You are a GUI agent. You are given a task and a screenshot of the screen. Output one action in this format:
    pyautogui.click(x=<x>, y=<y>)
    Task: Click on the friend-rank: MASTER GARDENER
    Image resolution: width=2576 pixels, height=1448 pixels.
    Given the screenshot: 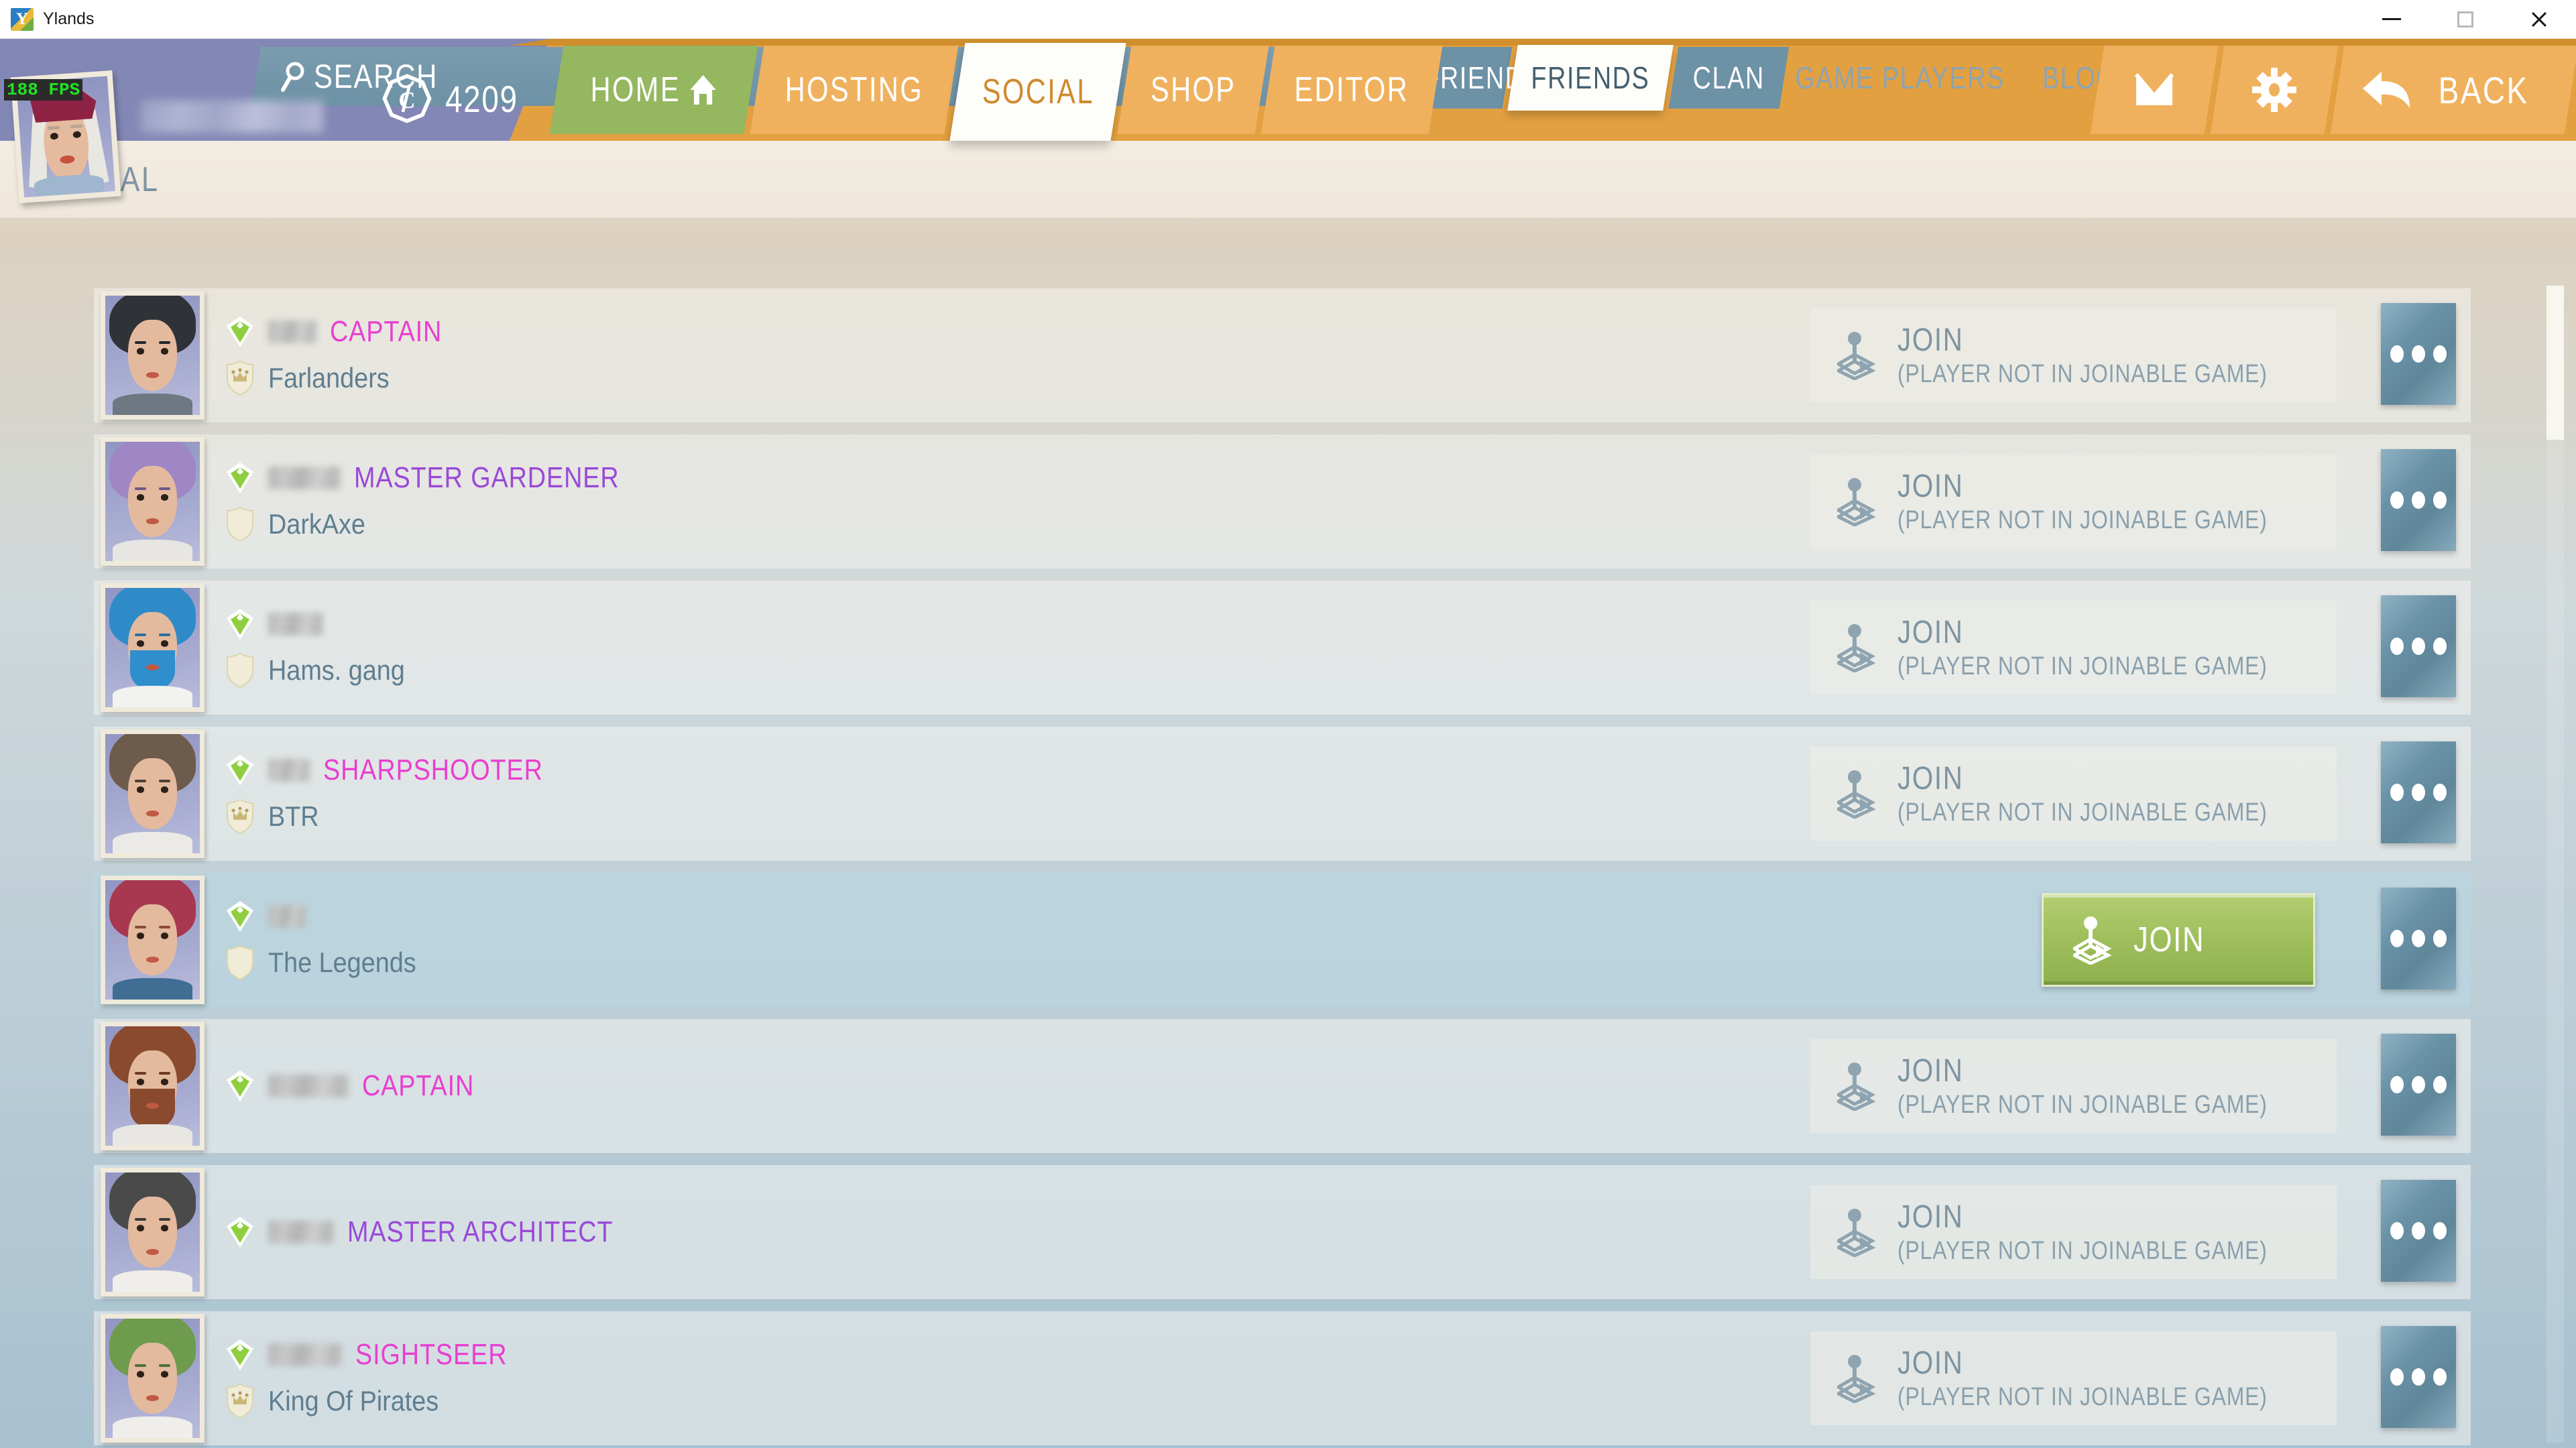 What is the action you would take?
    pyautogui.click(x=487, y=477)
    